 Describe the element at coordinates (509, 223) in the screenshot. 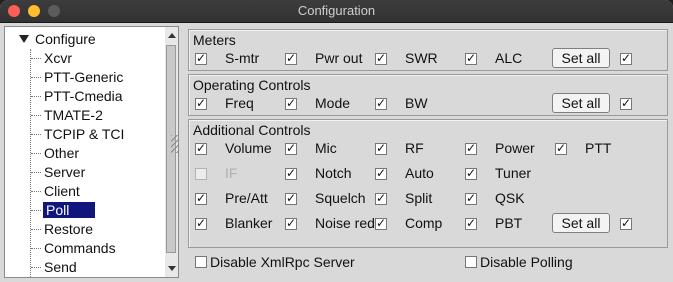

I see `pbt-label: PBT` at that location.